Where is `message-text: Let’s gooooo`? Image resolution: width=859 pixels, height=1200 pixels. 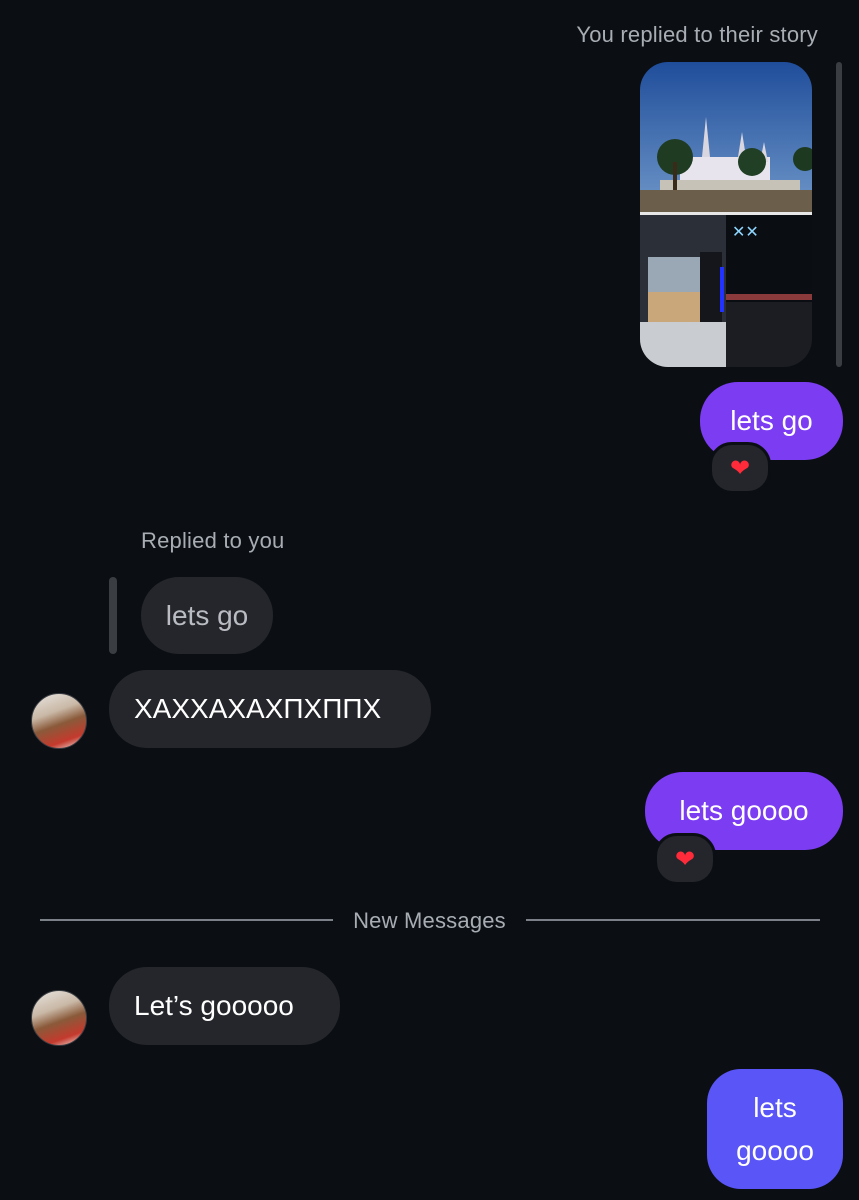
message-text: Let’s gooooo is located at coordinates (214, 1005).